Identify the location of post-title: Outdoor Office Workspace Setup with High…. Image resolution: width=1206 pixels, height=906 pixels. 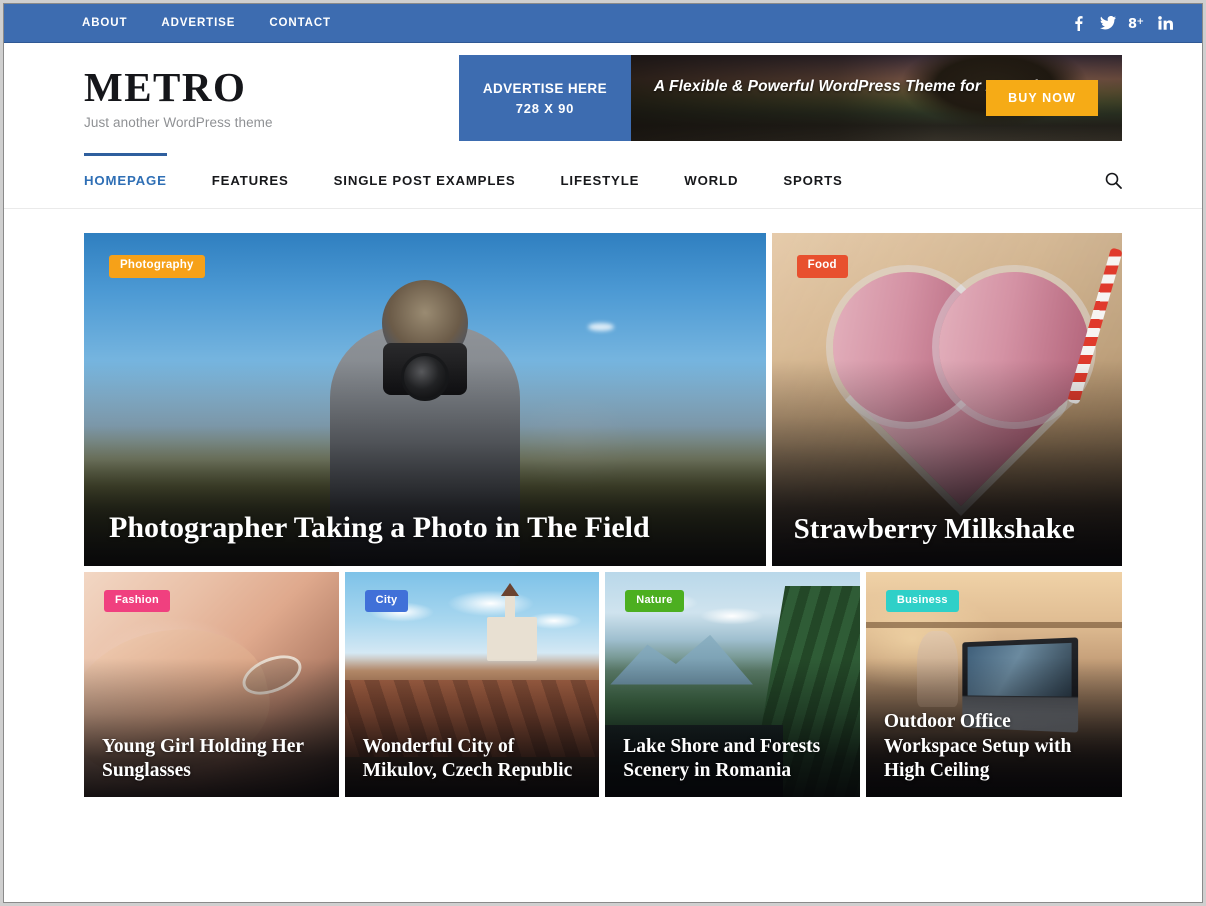
(996, 746).